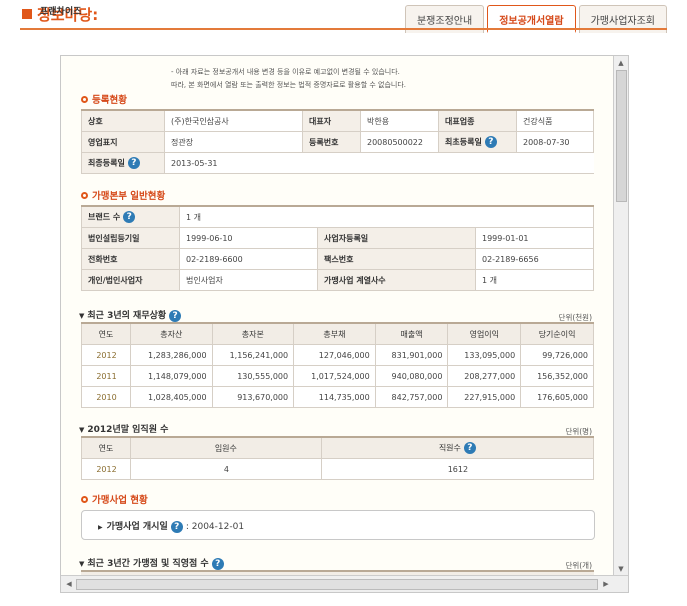 Image resolution: width=687 pixels, height=606 pixels. I want to click on value-corp-date: 1999-06-10, so click(248, 238).